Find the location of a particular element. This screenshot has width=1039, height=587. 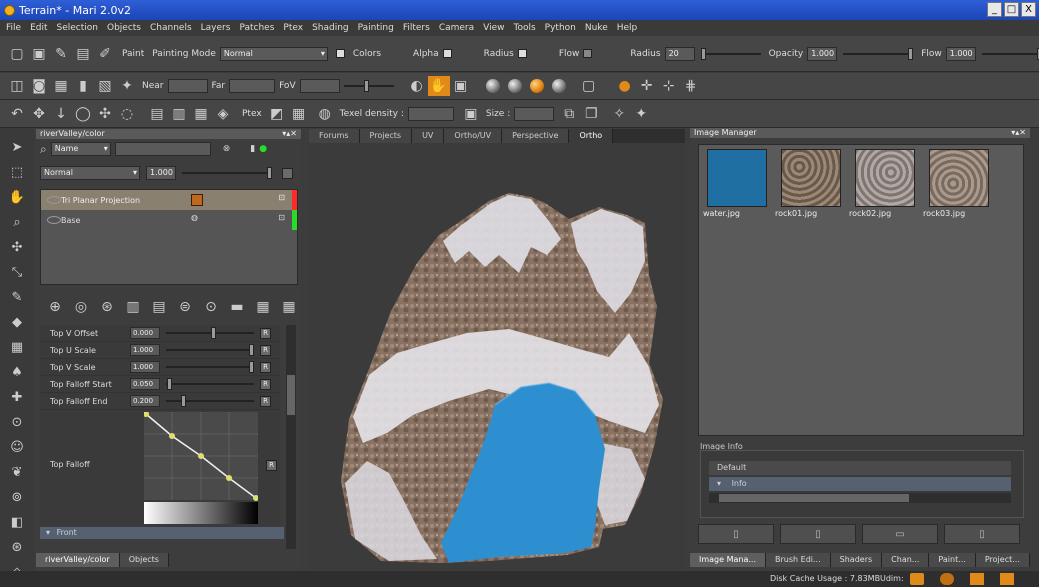

flat-sphere-icon is located at coordinates (514, 86).